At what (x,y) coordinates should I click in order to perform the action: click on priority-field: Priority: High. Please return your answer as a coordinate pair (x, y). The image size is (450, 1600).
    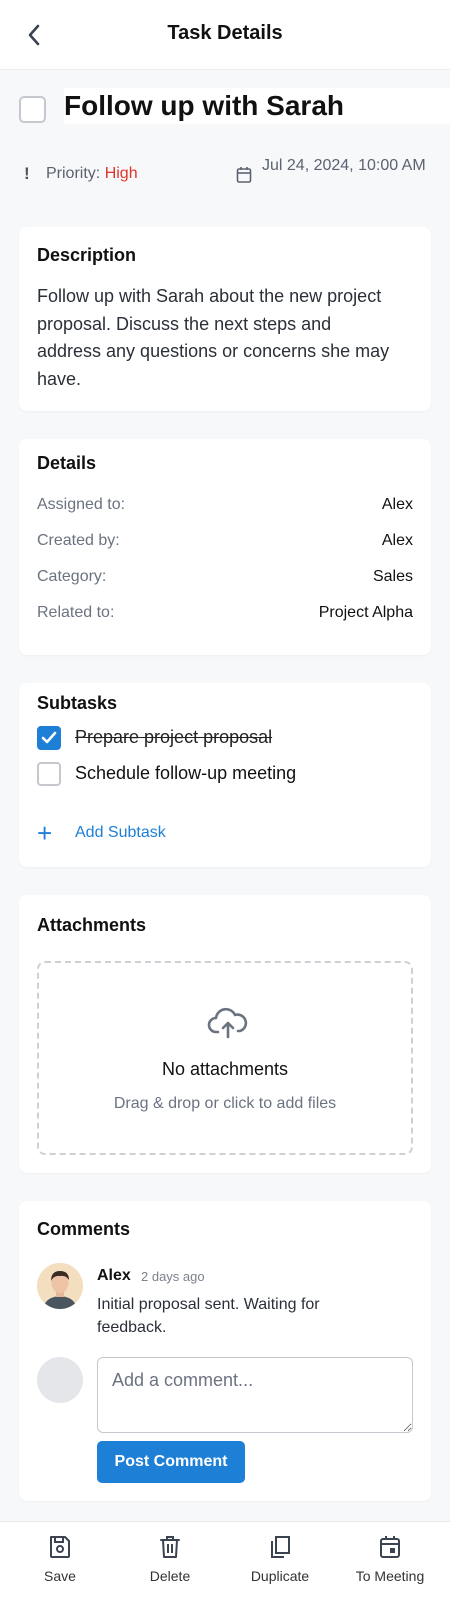
    Looking at the image, I should click on (92, 174).